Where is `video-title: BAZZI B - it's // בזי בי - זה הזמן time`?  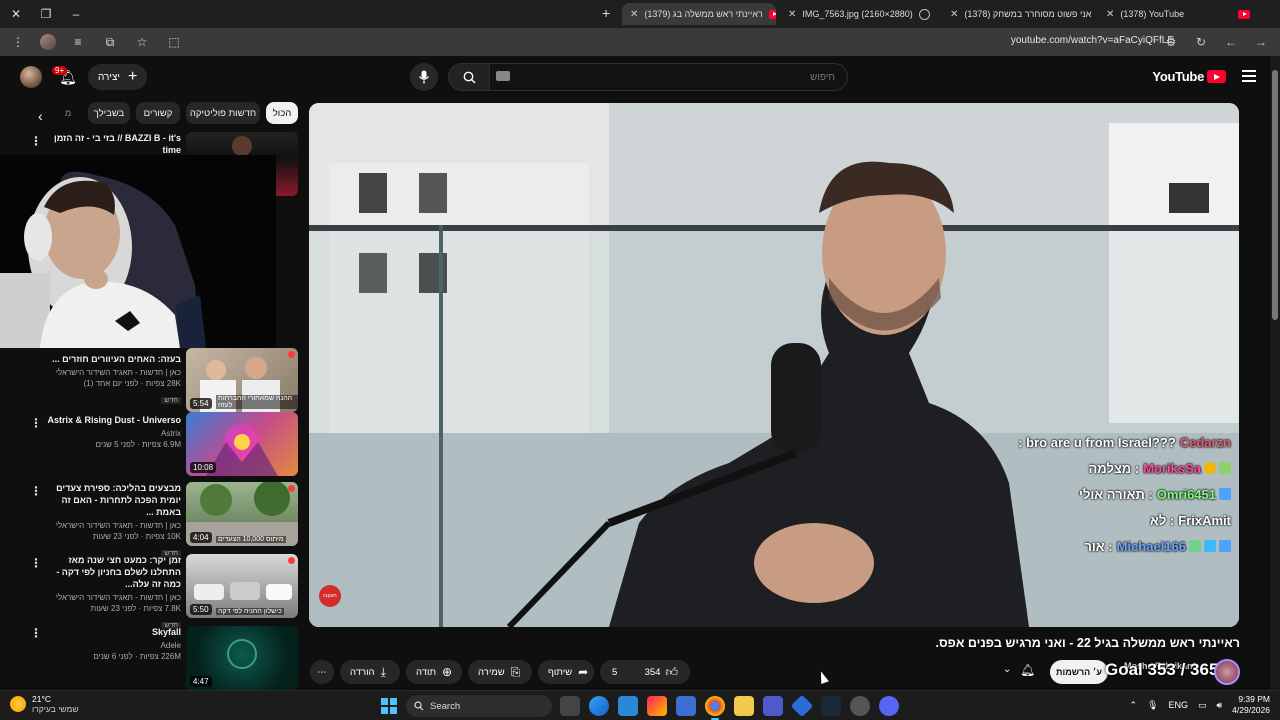
video-title: BAZZI B - it's // בזי בי - זה הזמן time is located at coordinates (111, 144).